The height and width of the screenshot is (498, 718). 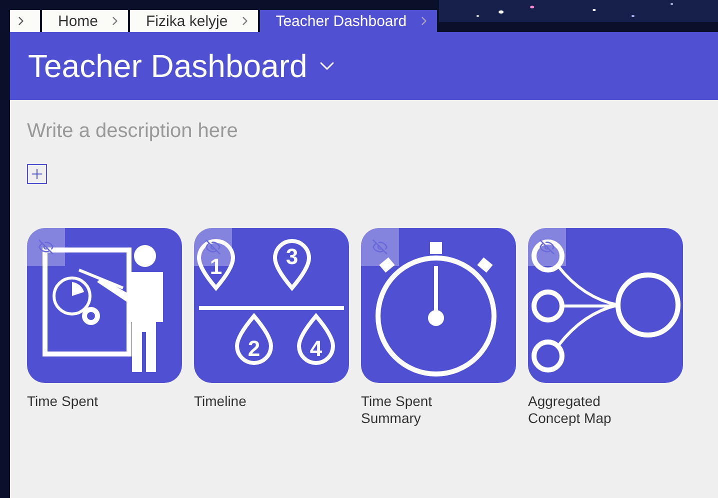 I want to click on breadcrumb-item: Teacher Dashboard, so click(x=348, y=21).